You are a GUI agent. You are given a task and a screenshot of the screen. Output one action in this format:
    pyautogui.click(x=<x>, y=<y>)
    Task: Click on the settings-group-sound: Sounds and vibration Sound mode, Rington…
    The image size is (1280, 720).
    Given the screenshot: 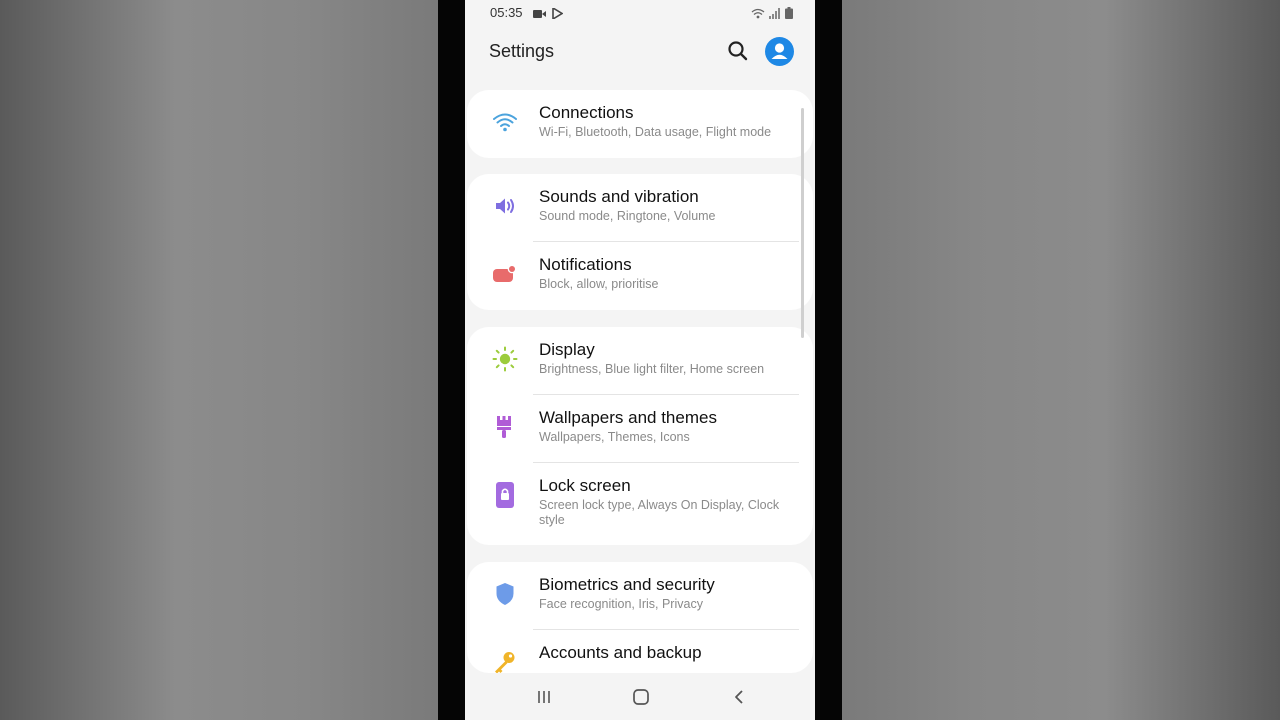 What is the action you would take?
    pyautogui.click(x=640, y=242)
    